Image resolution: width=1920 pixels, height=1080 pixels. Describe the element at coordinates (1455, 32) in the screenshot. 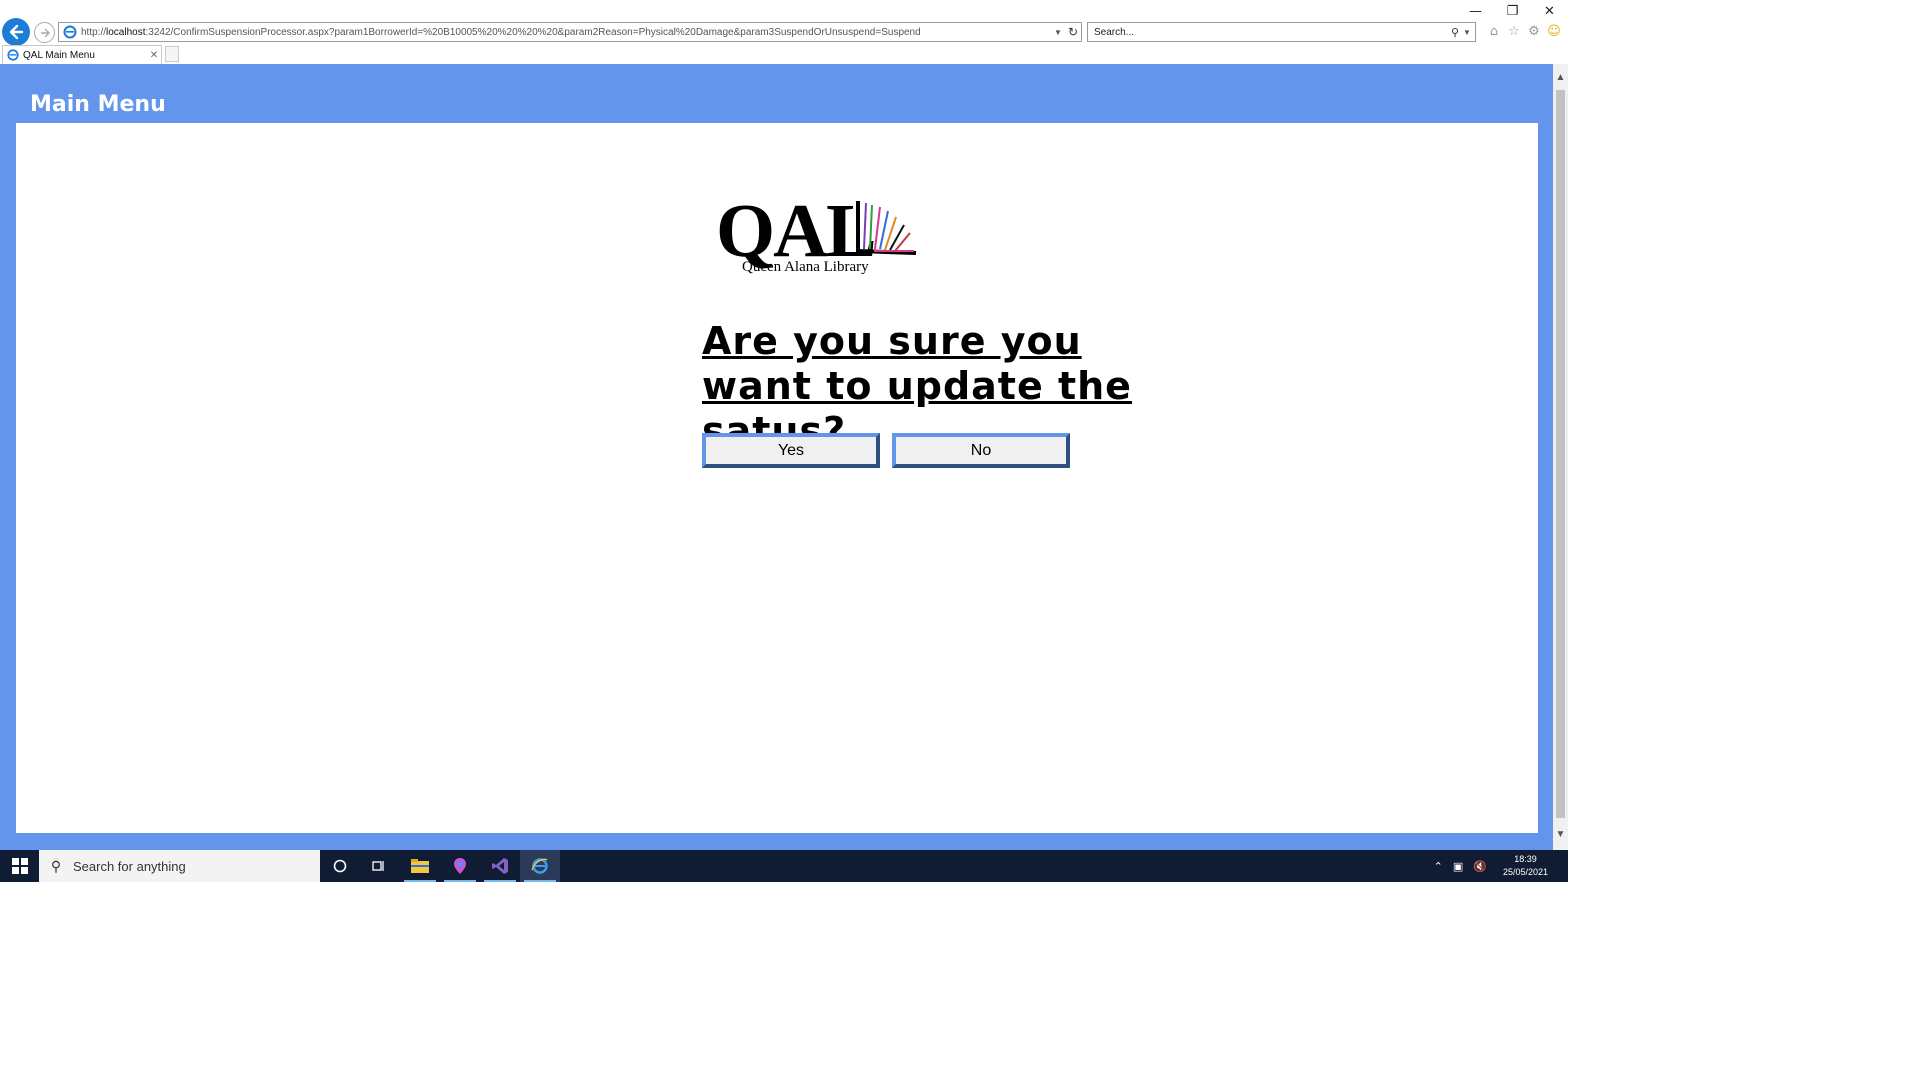

I see `search-icon: ⚲` at that location.